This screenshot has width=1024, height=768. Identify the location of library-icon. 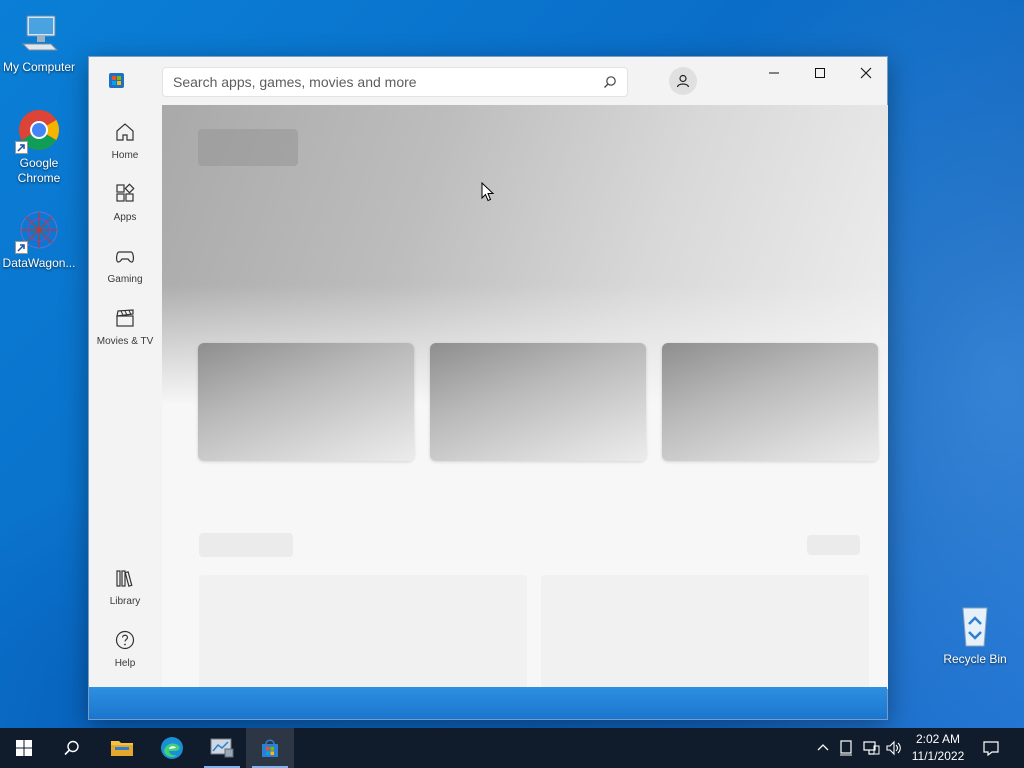
(124, 578).